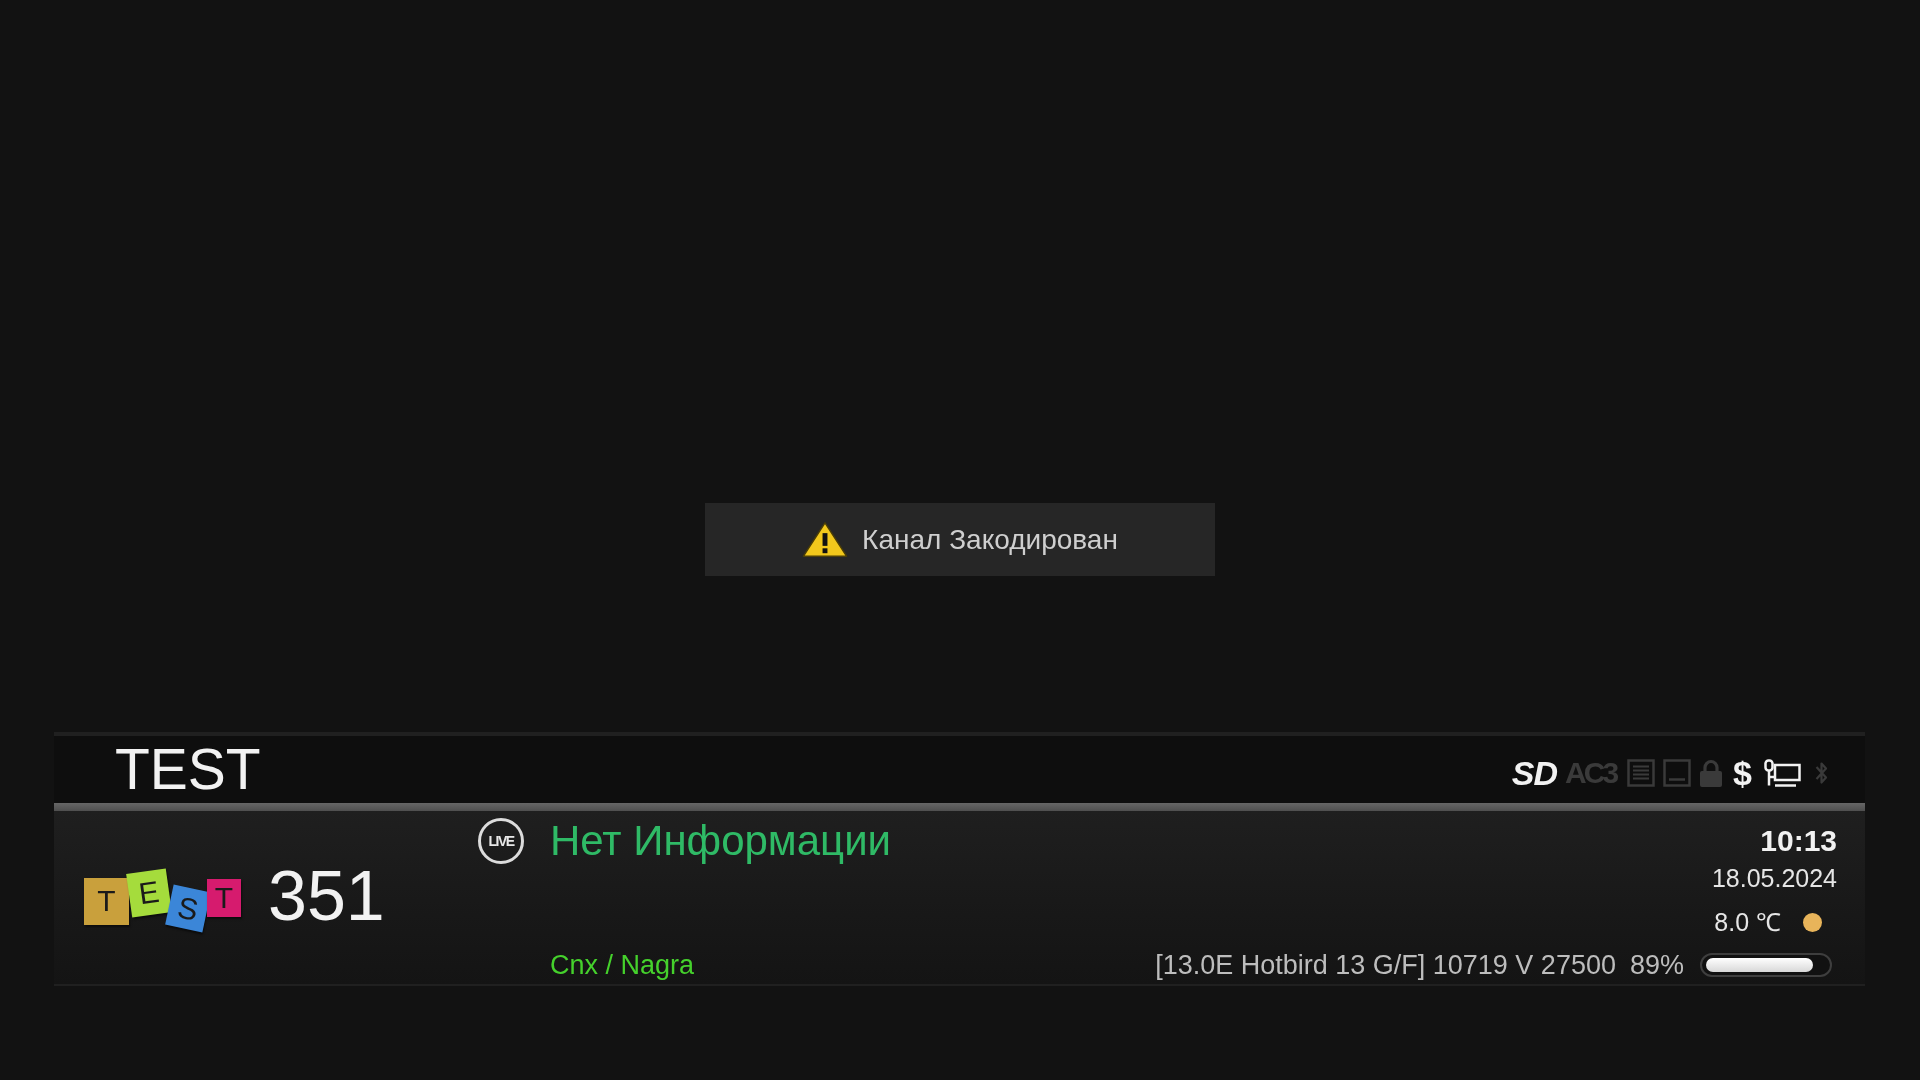 This screenshot has height=1080, width=1920. Describe the element at coordinates (1812, 922) in the screenshot. I see `status-dot-icon` at that location.